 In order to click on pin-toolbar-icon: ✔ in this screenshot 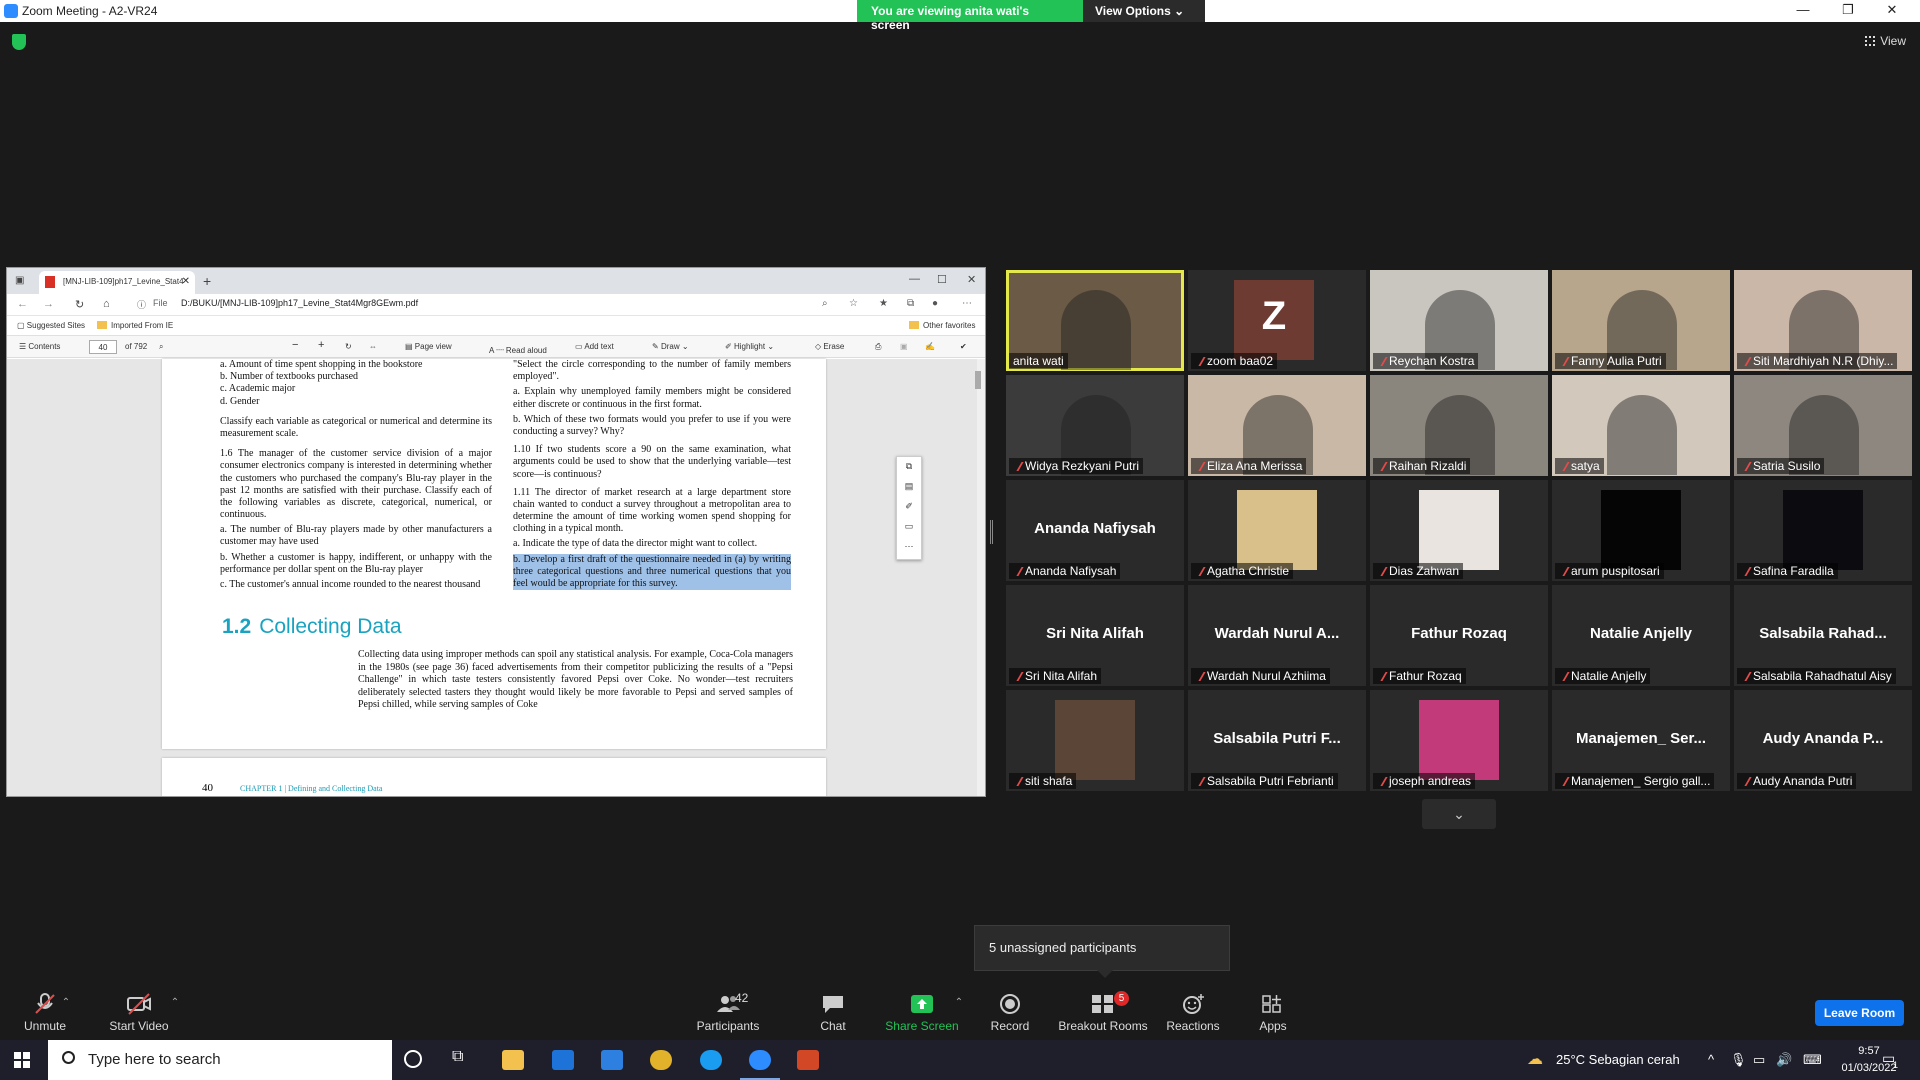, I will do `click(963, 346)`.